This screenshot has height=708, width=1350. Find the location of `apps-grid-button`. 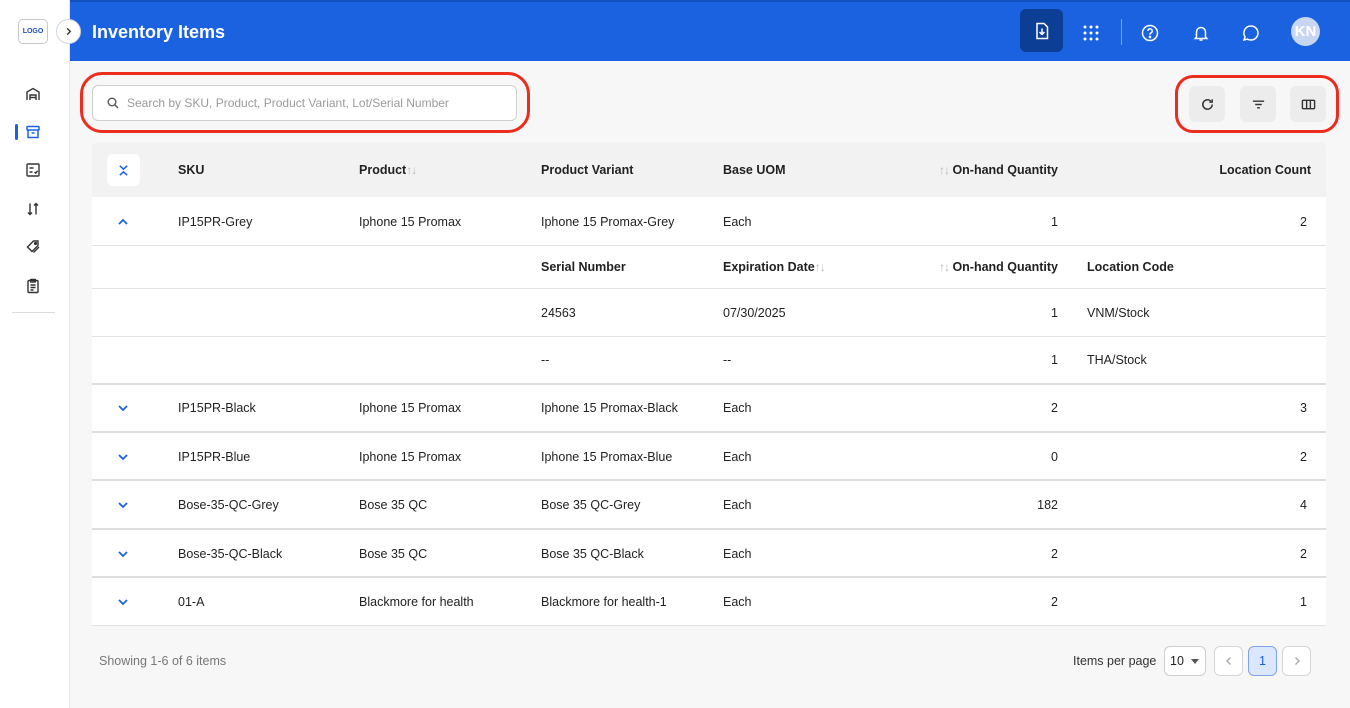

apps-grid-button is located at coordinates (1091, 33).